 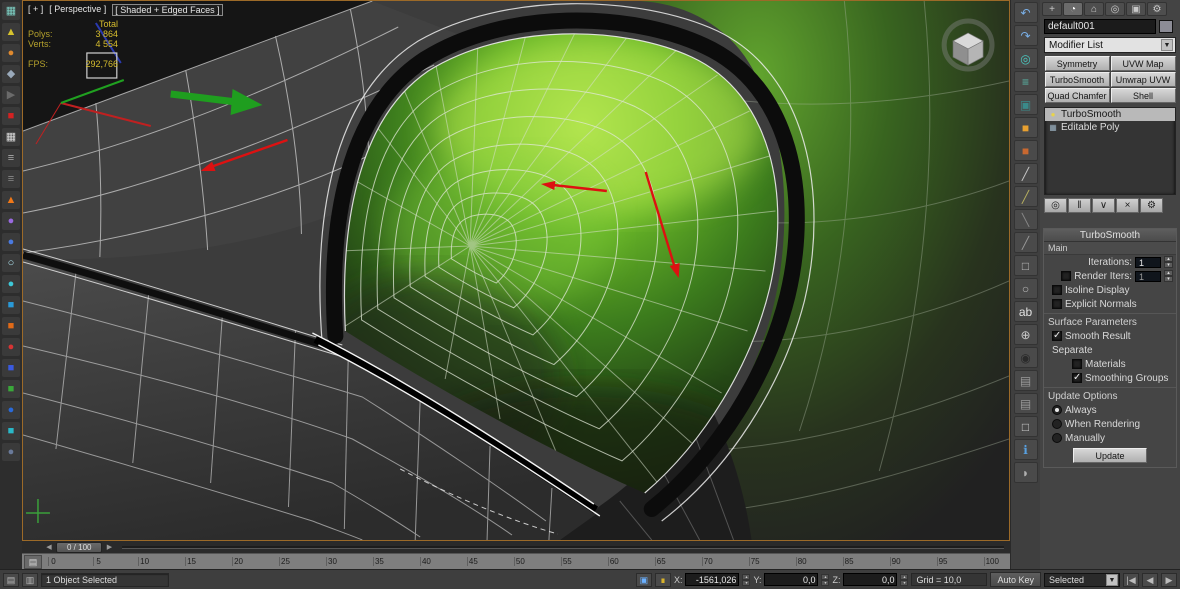 What do you see at coordinates (1110, 114) in the screenshot?
I see `stack-item-turbosmooth: ● TurboSmooth` at bounding box center [1110, 114].